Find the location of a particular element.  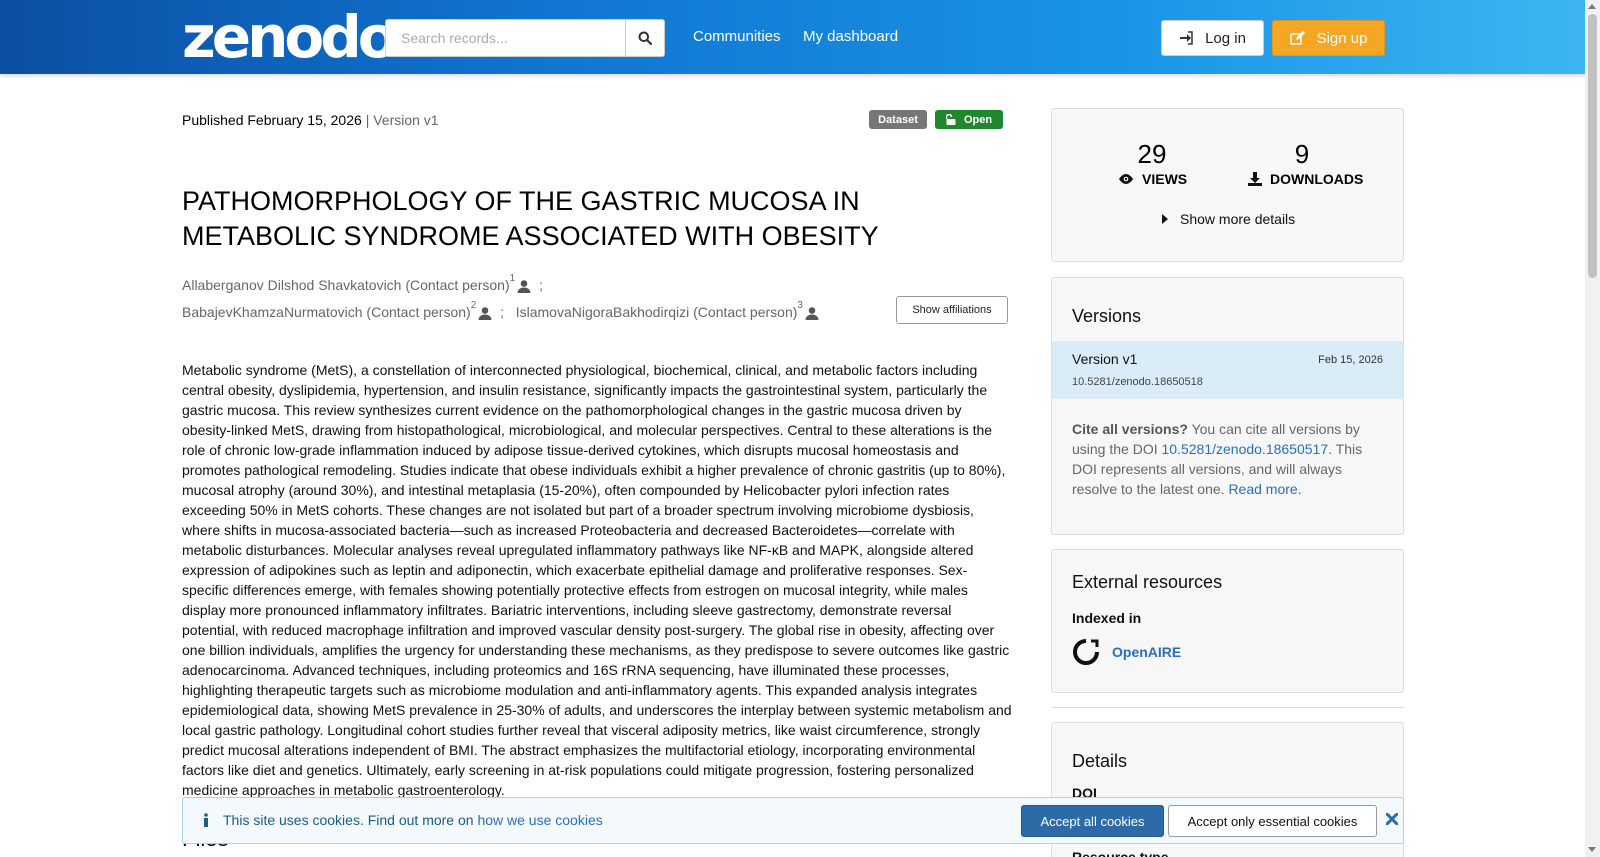

show-more-details-toggle: Show more details is located at coordinates (1228, 219).